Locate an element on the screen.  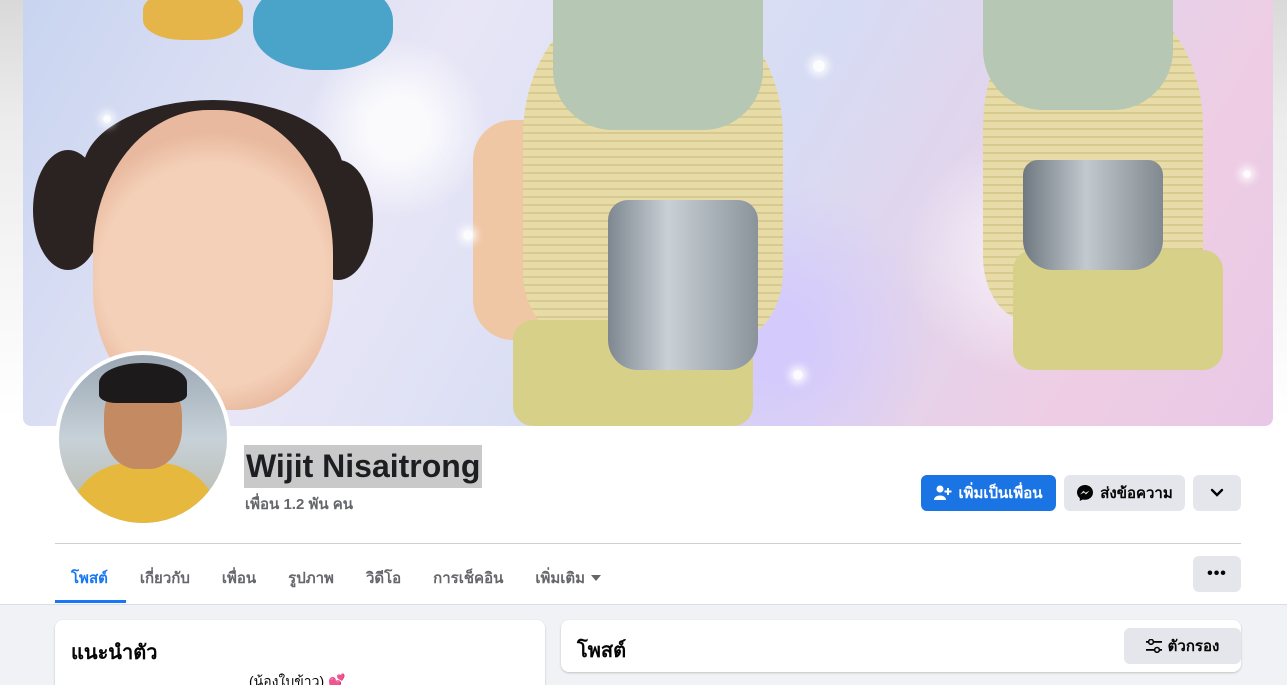
tab-about: เกี่ยวกับ is located at coordinates (165, 578).